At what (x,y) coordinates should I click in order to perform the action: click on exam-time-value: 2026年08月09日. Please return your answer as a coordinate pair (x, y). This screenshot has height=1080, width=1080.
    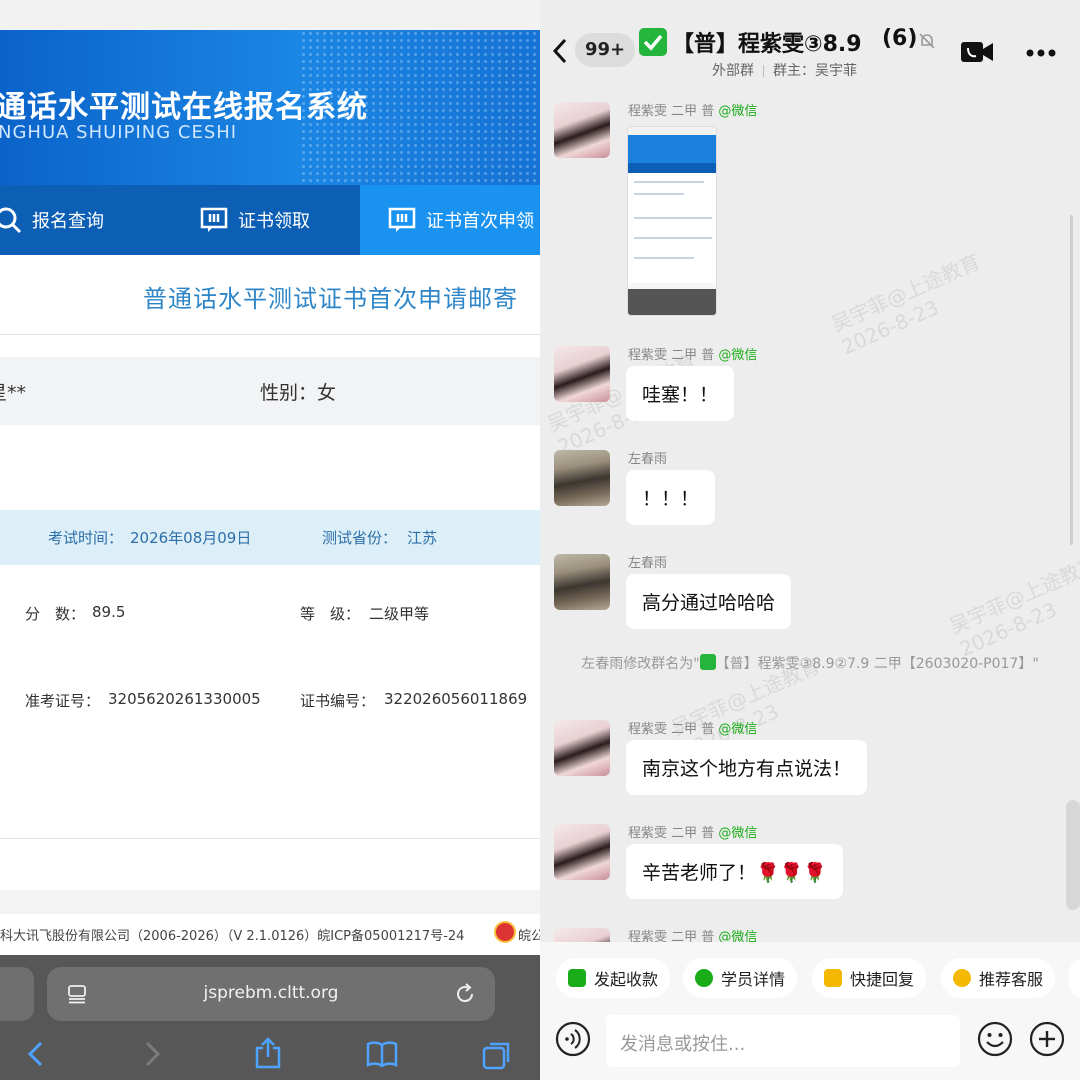
    Looking at the image, I should click on (191, 538).